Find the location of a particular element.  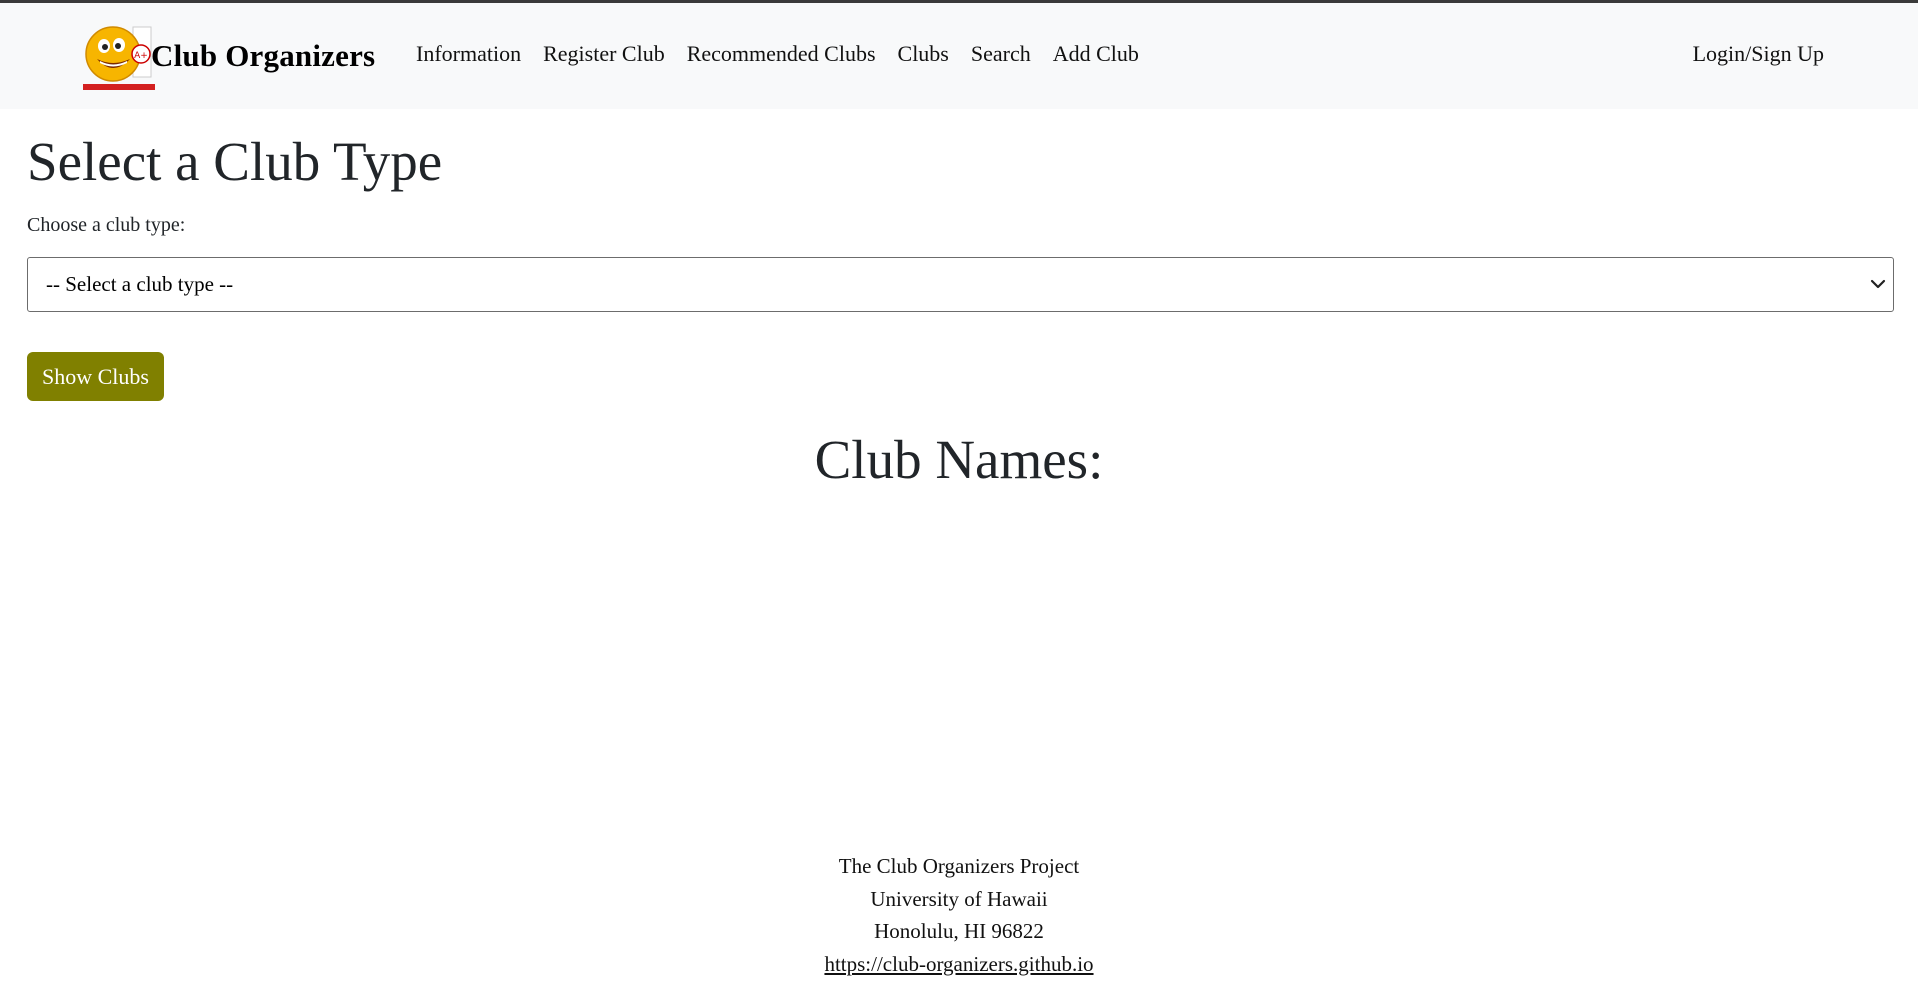

club-type-label: Choose a club type: is located at coordinates (106, 225).